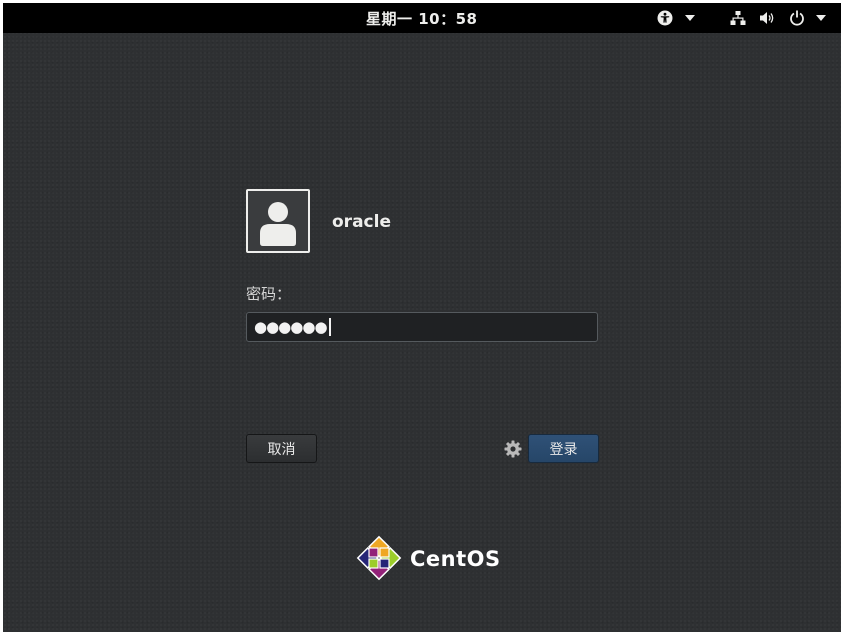 The width and height of the screenshot is (844, 635). Describe the element at coordinates (455, 559) in the screenshot. I see `centos-logo-text: CentOS` at that location.